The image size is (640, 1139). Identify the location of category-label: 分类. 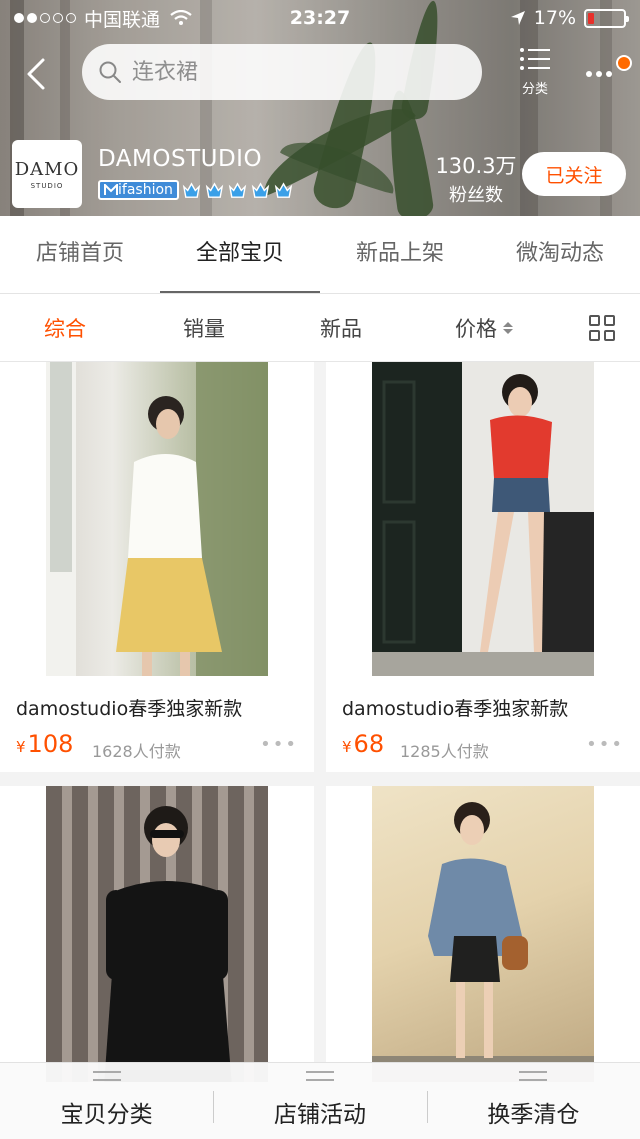
(534, 89).